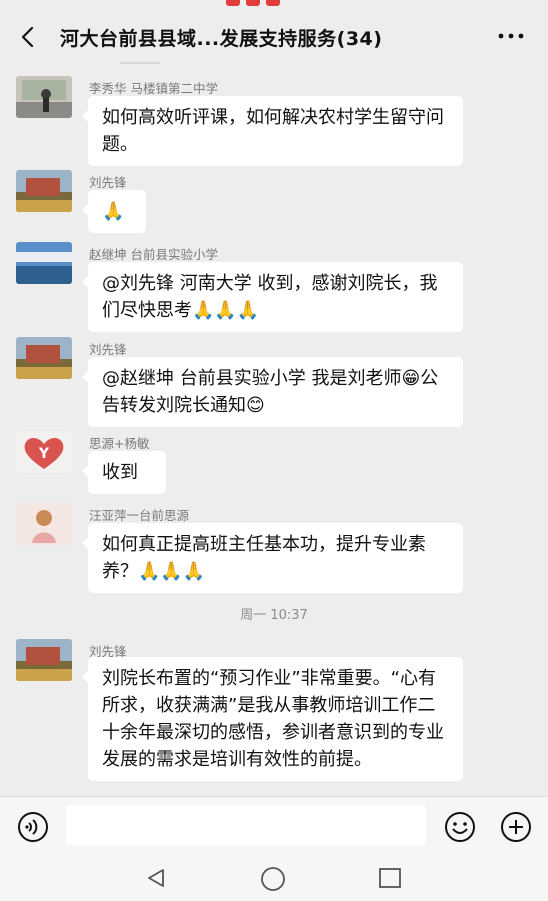  I want to click on sender-name: 汪亚萍一台前思源, so click(139, 515).